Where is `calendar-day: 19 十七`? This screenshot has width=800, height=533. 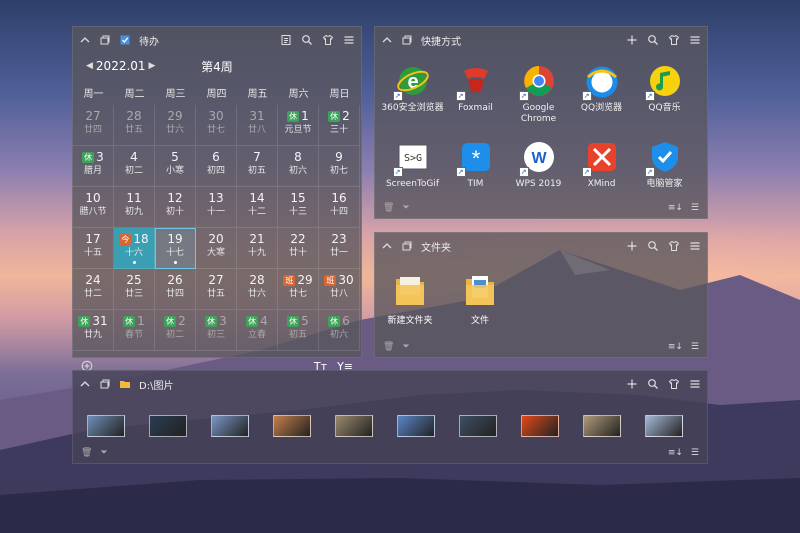 calendar-day: 19 十七 is located at coordinates (175, 248).